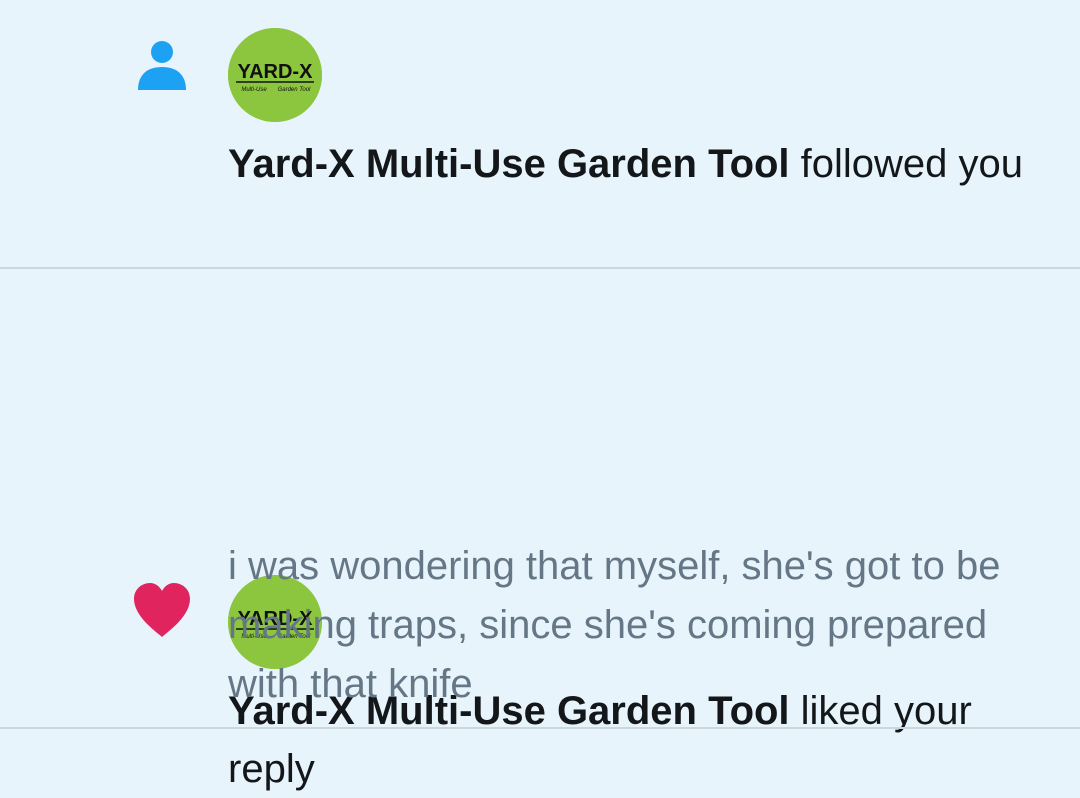 This screenshot has height=798, width=1080. What do you see at coordinates (509, 164) in the screenshot?
I see `user-name: Yard-X Multi-Use Garden Tool` at bounding box center [509, 164].